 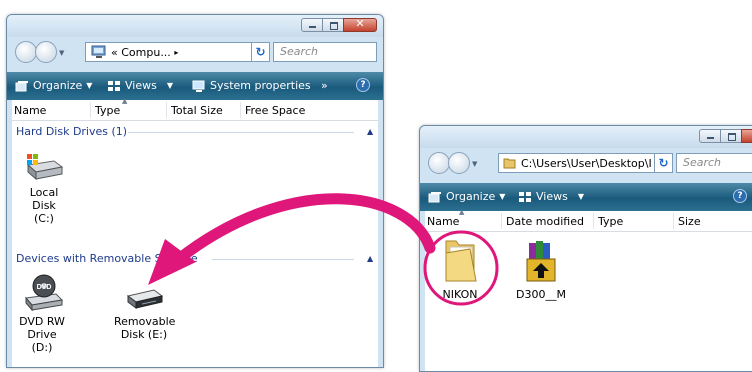 What do you see at coordinates (461, 268) in the screenshot?
I see `highlight-circle` at bounding box center [461, 268].